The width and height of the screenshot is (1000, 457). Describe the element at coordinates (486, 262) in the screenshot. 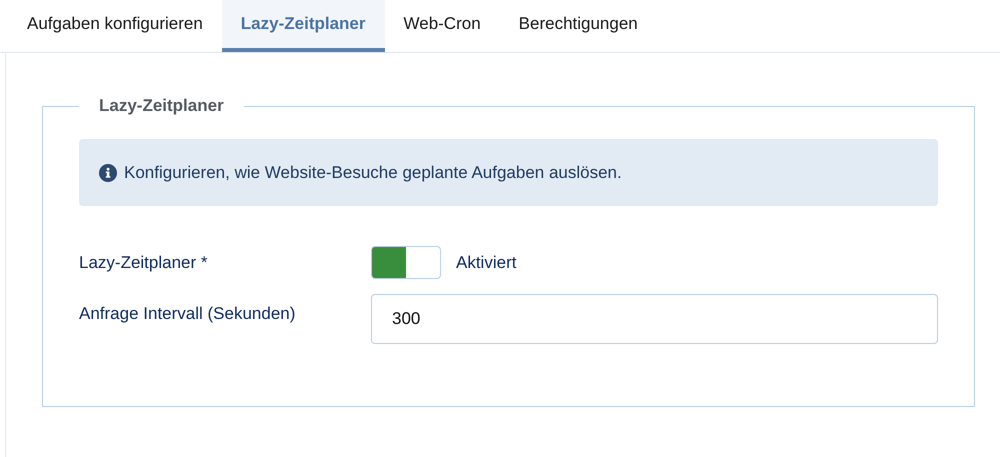

I see `switch-state-label: Aktiviert` at that location.